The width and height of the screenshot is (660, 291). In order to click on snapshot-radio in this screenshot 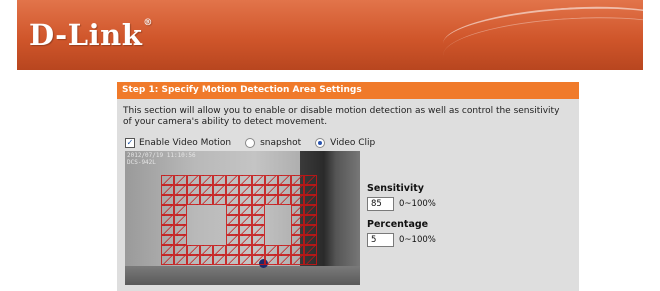, I will do `click(250, 143)`.